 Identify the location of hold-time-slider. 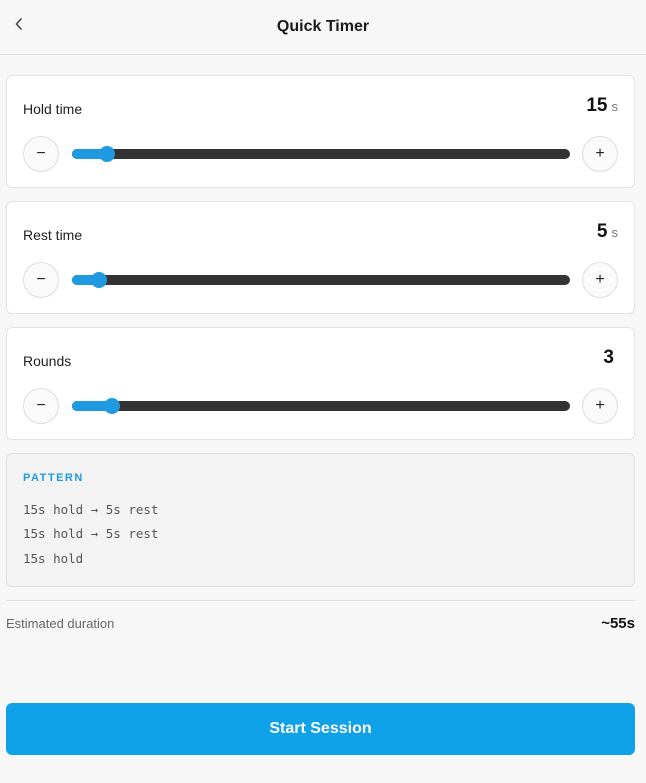
(321, 154).